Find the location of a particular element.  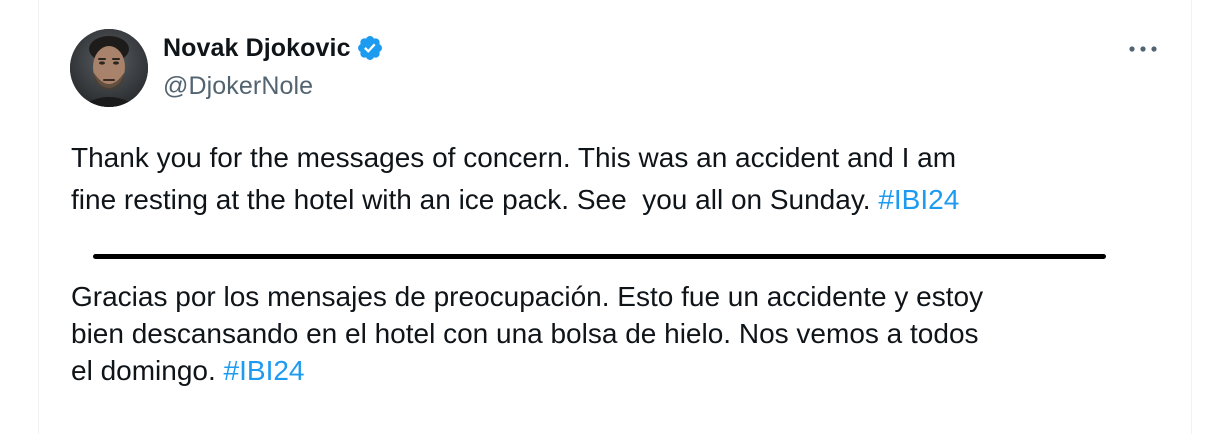

more-horizontal-icon is located at coordinates (1143, 49).